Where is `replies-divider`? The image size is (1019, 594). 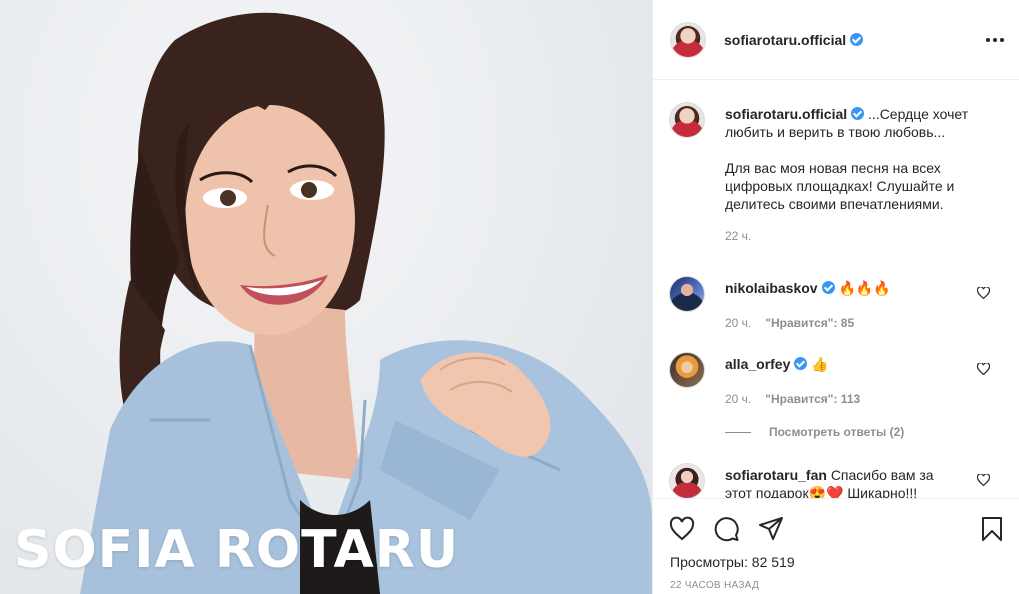 replies-divider is located at coordinates (738, 432).